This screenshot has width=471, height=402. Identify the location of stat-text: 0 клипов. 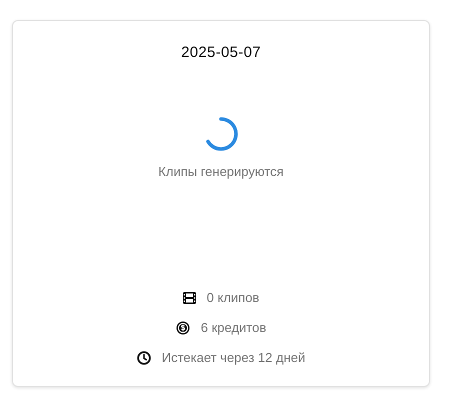
(233, 297).